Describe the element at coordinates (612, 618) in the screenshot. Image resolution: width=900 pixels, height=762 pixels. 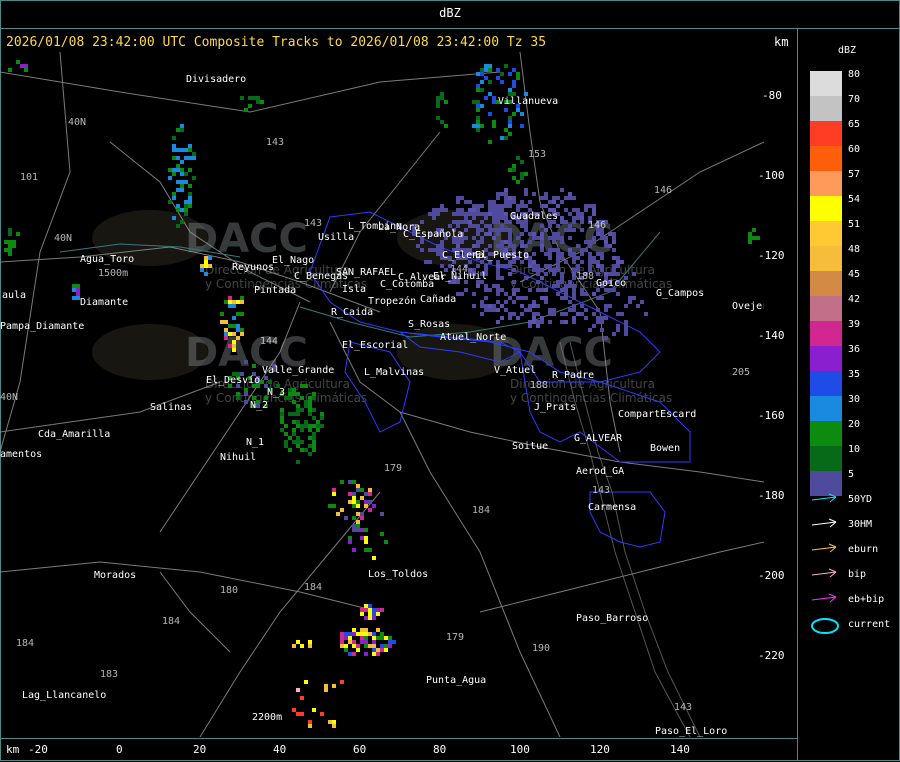
I see `place-label: Paso_Barroso` at that location.